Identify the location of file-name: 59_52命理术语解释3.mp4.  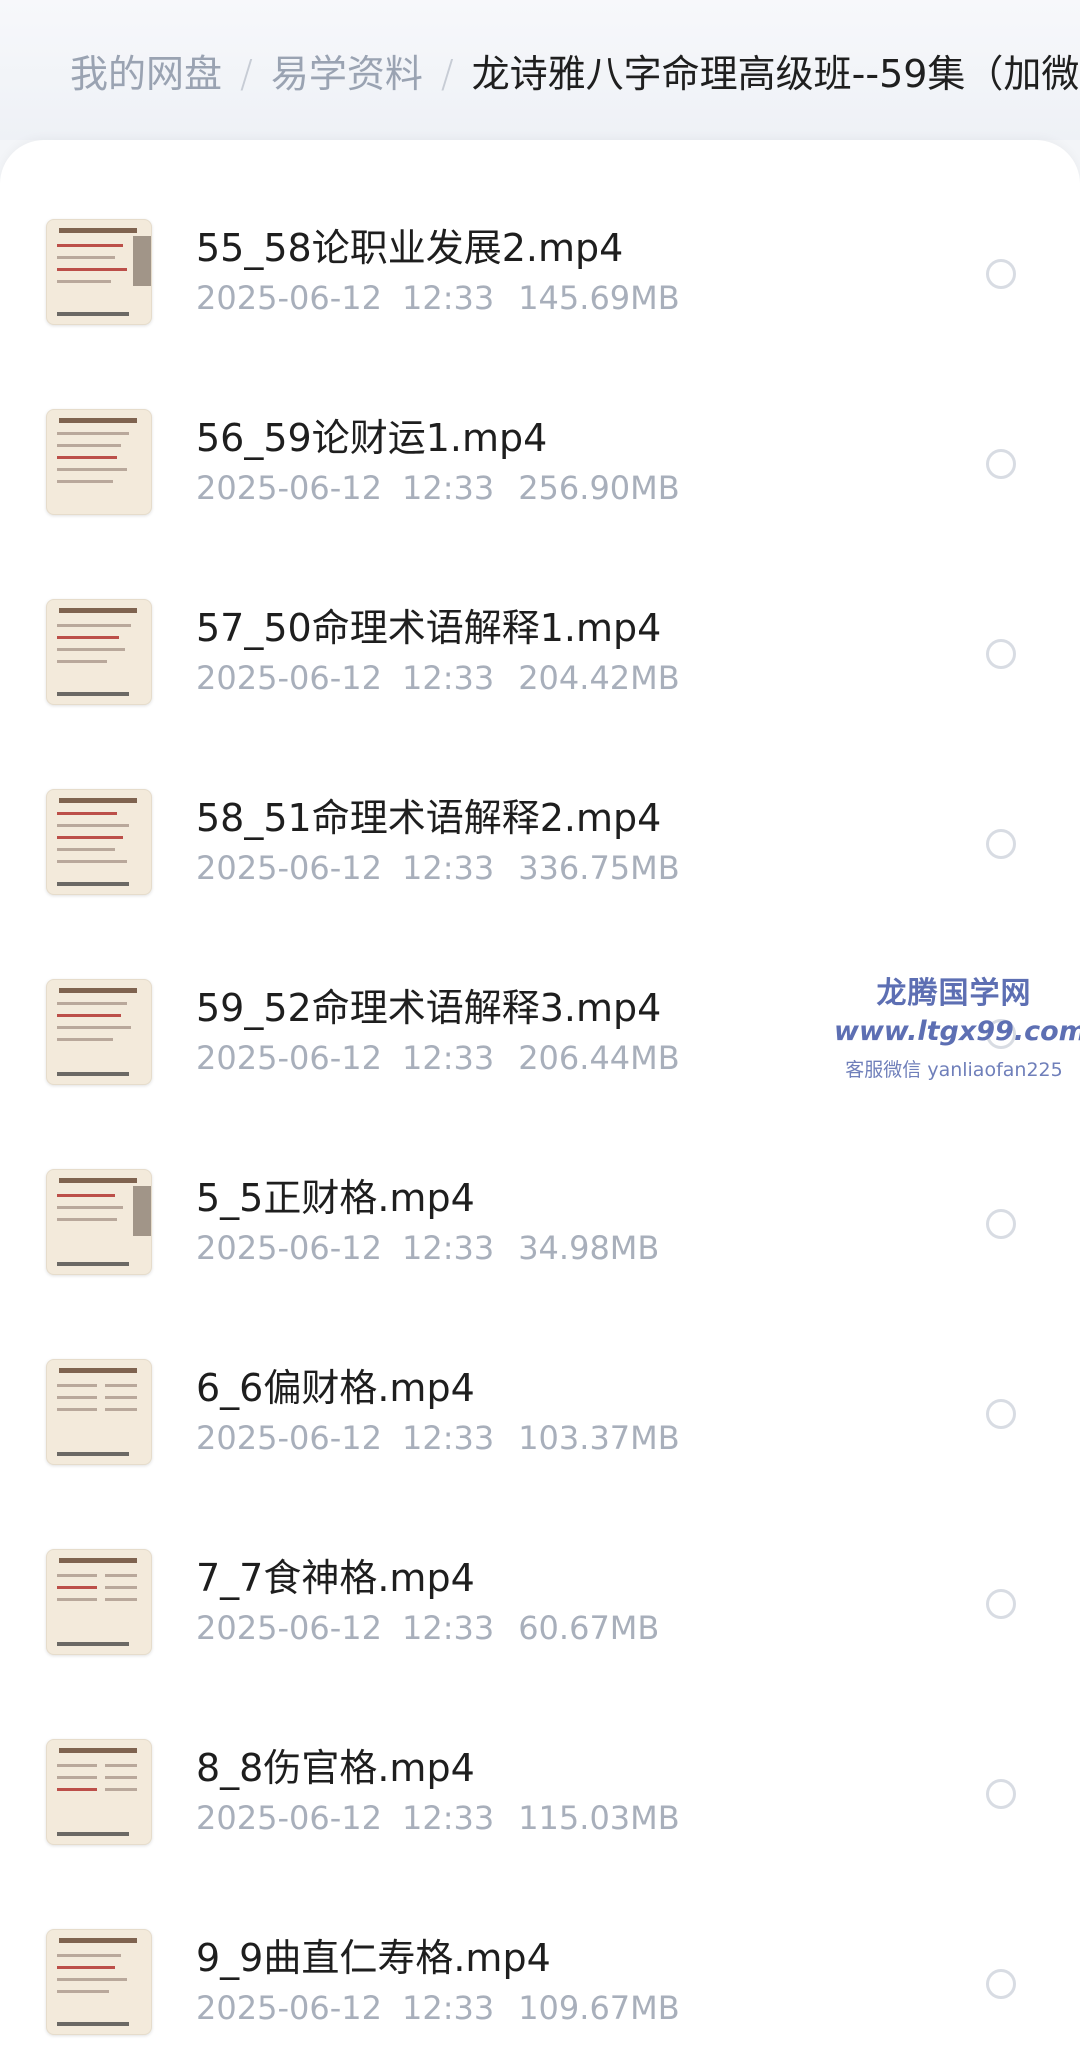
(429, 1008).